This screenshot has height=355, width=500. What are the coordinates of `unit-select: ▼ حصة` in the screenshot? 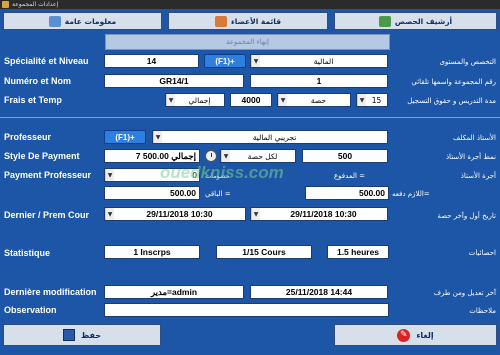 It's located at (314, 100).